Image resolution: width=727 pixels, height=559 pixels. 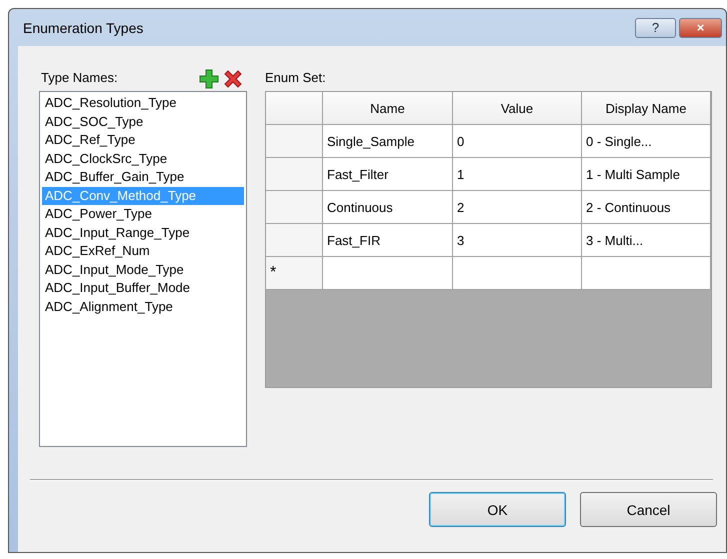 What do you see at coordinates (296, 78) in the screenshot?
I see `enum-set-label: Enum Set:` at bounding box center [296, 78].